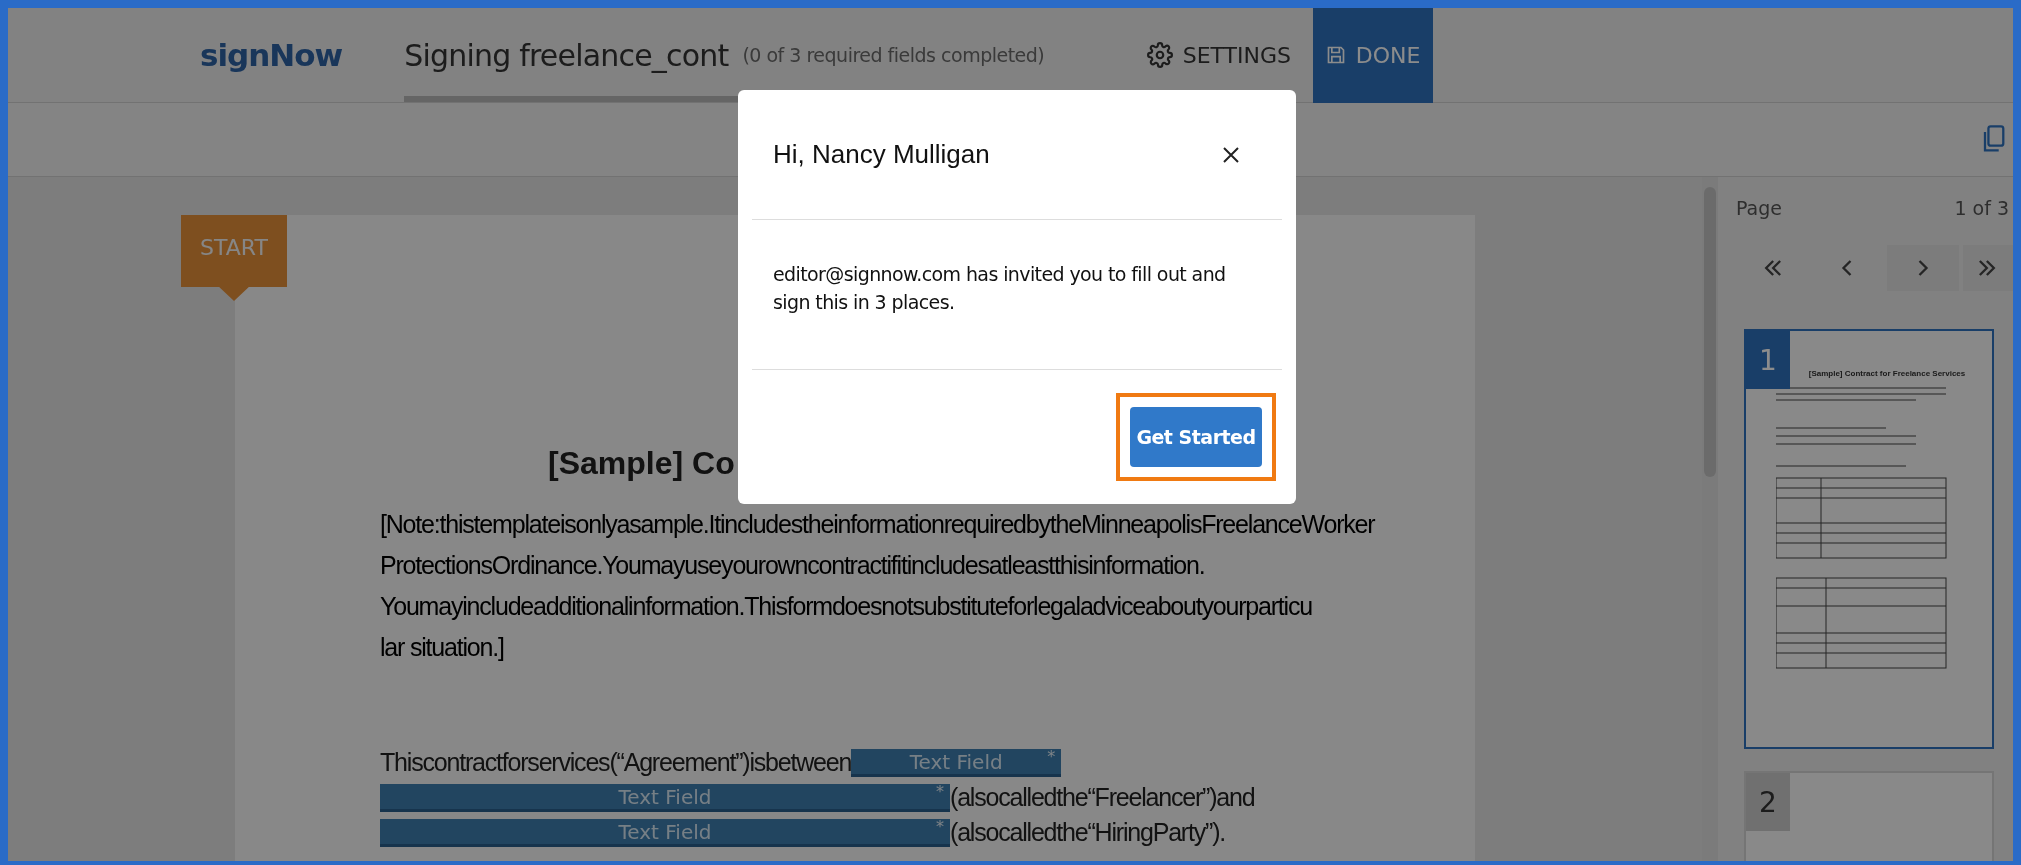 The image size is (2021, 865). Describe the element at coordinates (1981, 208) in the screenshot. I see `page-count: 1 of 3` at that location.